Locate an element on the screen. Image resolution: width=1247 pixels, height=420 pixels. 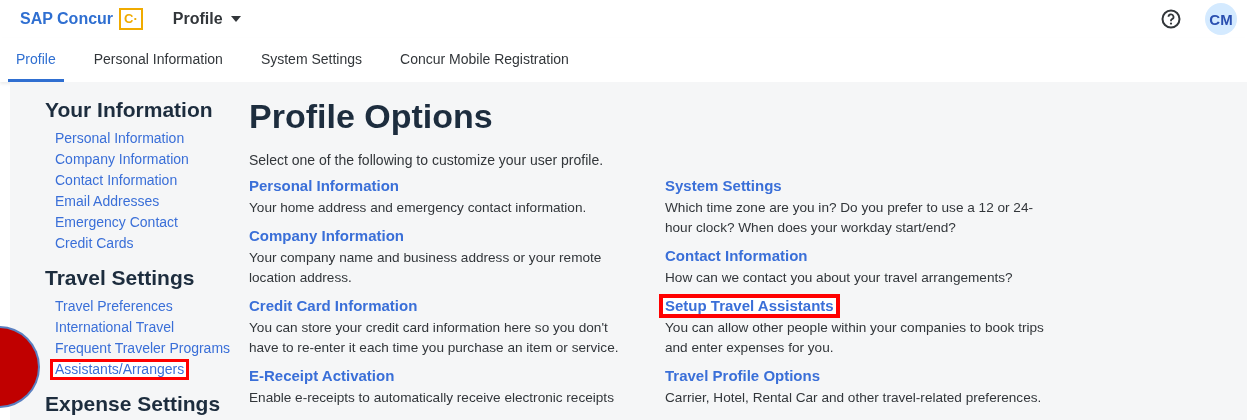
brand-mark: C· is located at coordinates (131, 19).